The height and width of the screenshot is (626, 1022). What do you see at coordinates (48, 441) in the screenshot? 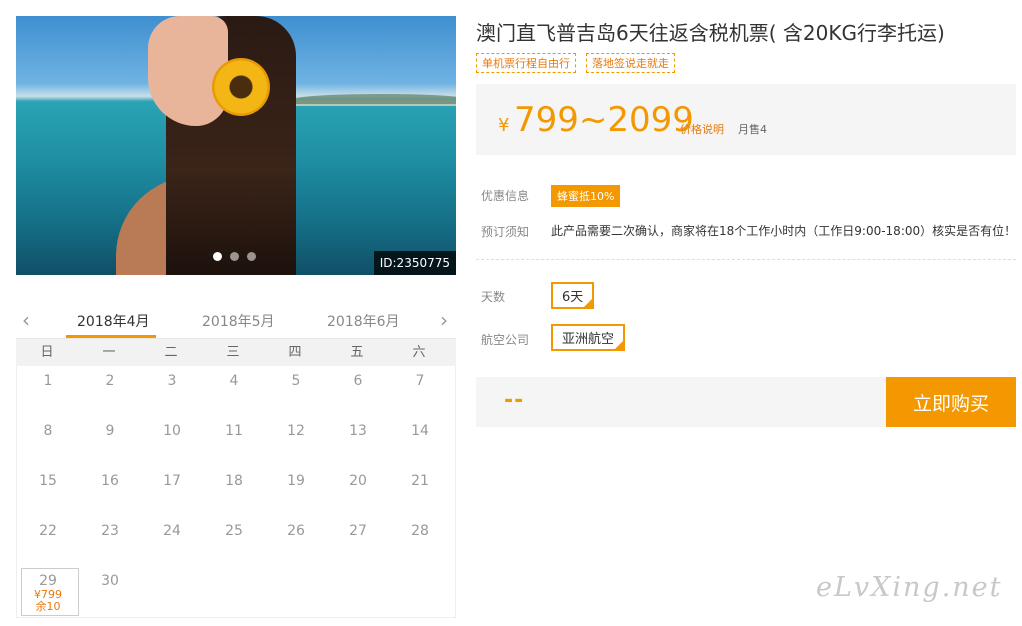
I see `calendar-day: 8` at bounding box center [48, 441].